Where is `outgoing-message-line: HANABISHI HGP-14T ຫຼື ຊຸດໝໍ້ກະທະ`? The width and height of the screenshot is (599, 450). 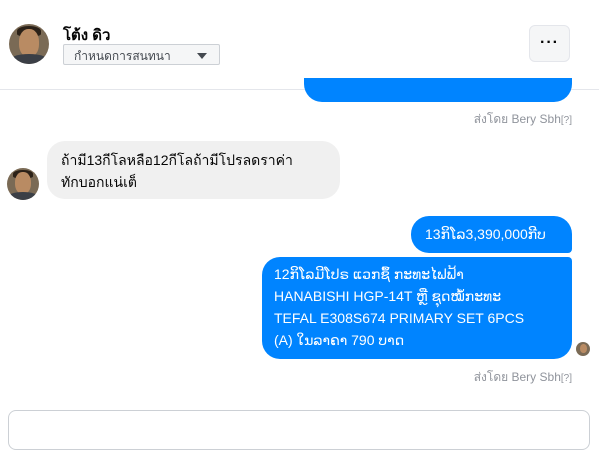
outgoing-message-line: HANABISHI HGP-14T ຫຼື ຊຸດໝໍ້ກະທະ is located at coordinates (388, 296).